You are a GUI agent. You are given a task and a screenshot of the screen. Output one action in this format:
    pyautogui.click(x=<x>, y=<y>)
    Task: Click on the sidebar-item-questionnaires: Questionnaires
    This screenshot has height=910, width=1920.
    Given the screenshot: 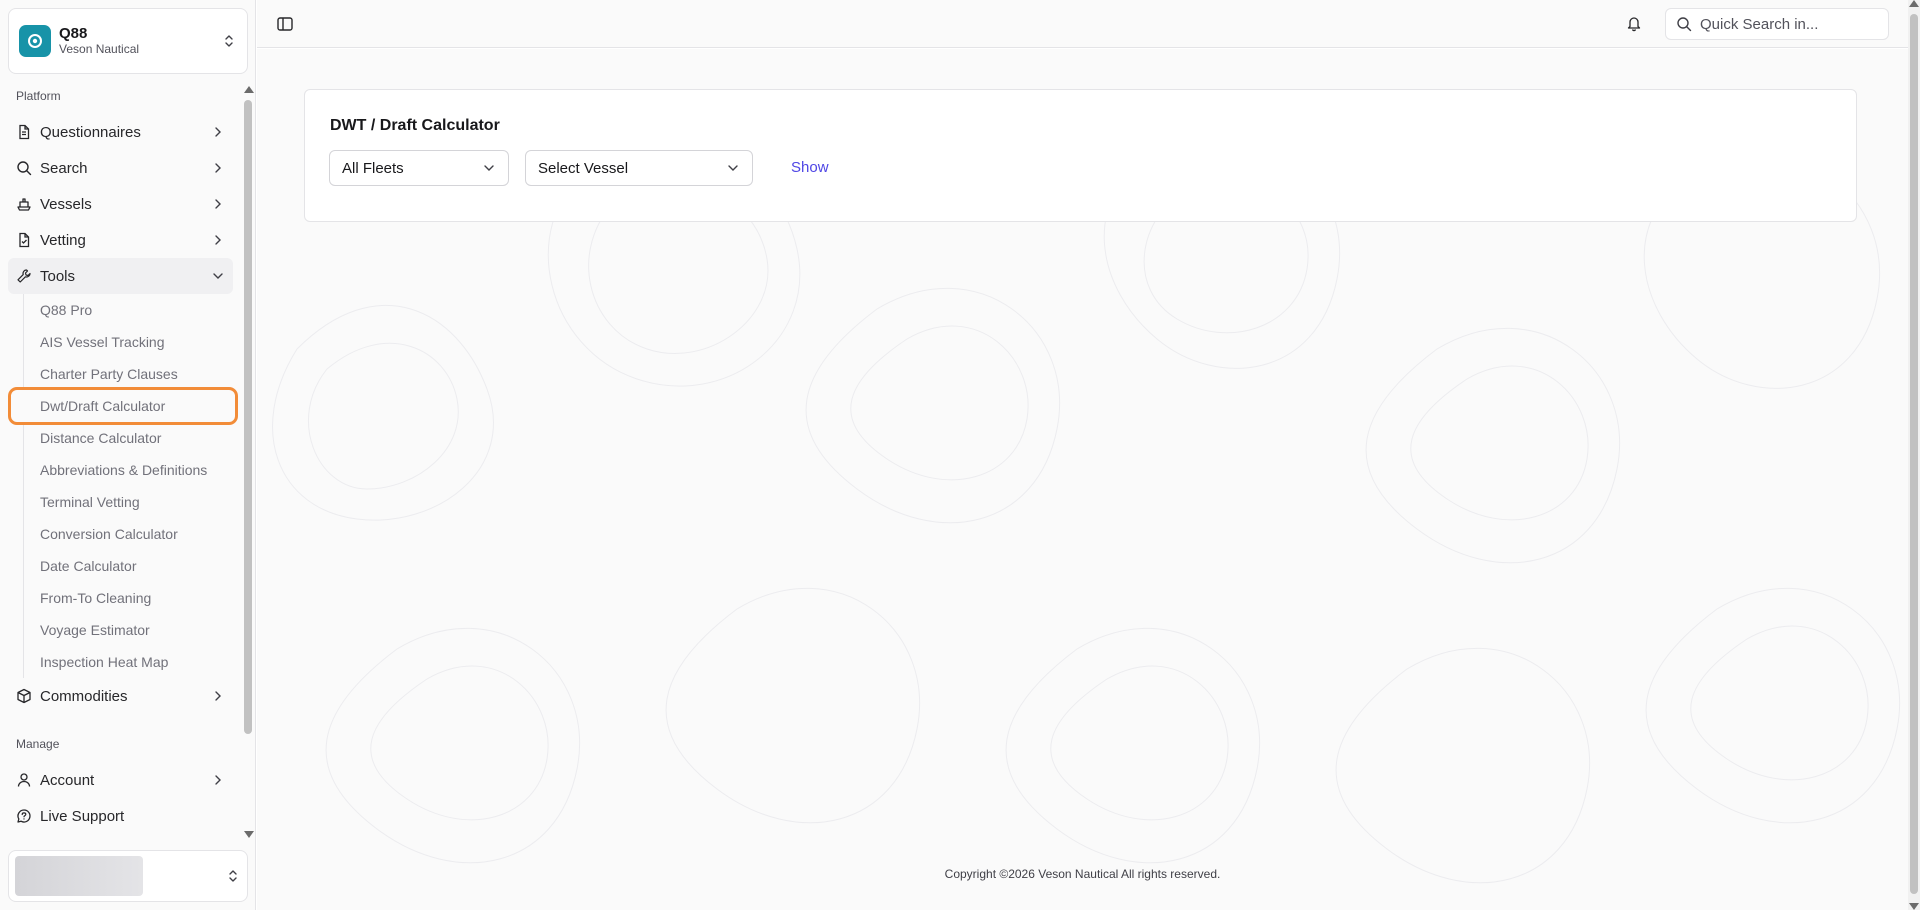 What is the action you would take?
    pyautogui.click(x=120, y=132)
    